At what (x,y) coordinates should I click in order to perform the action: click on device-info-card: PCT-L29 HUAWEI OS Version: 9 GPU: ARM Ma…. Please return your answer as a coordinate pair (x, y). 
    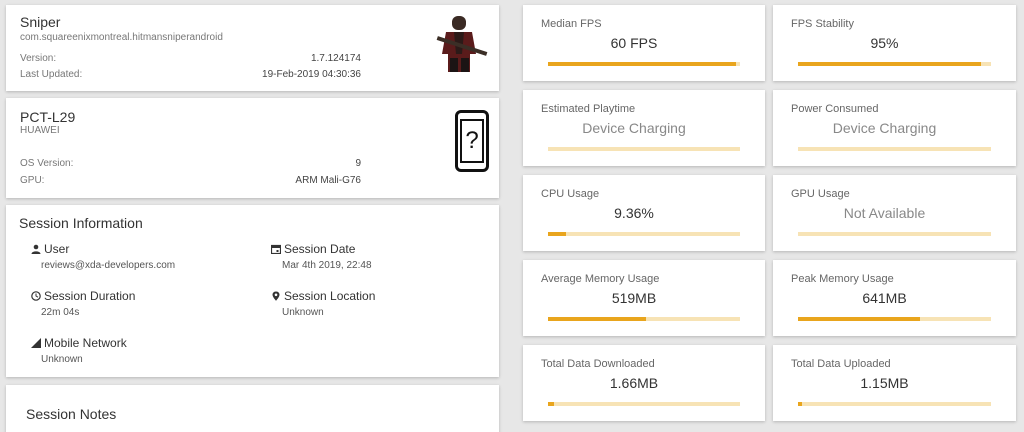
    Looking at the image, I should click on (252, 148).